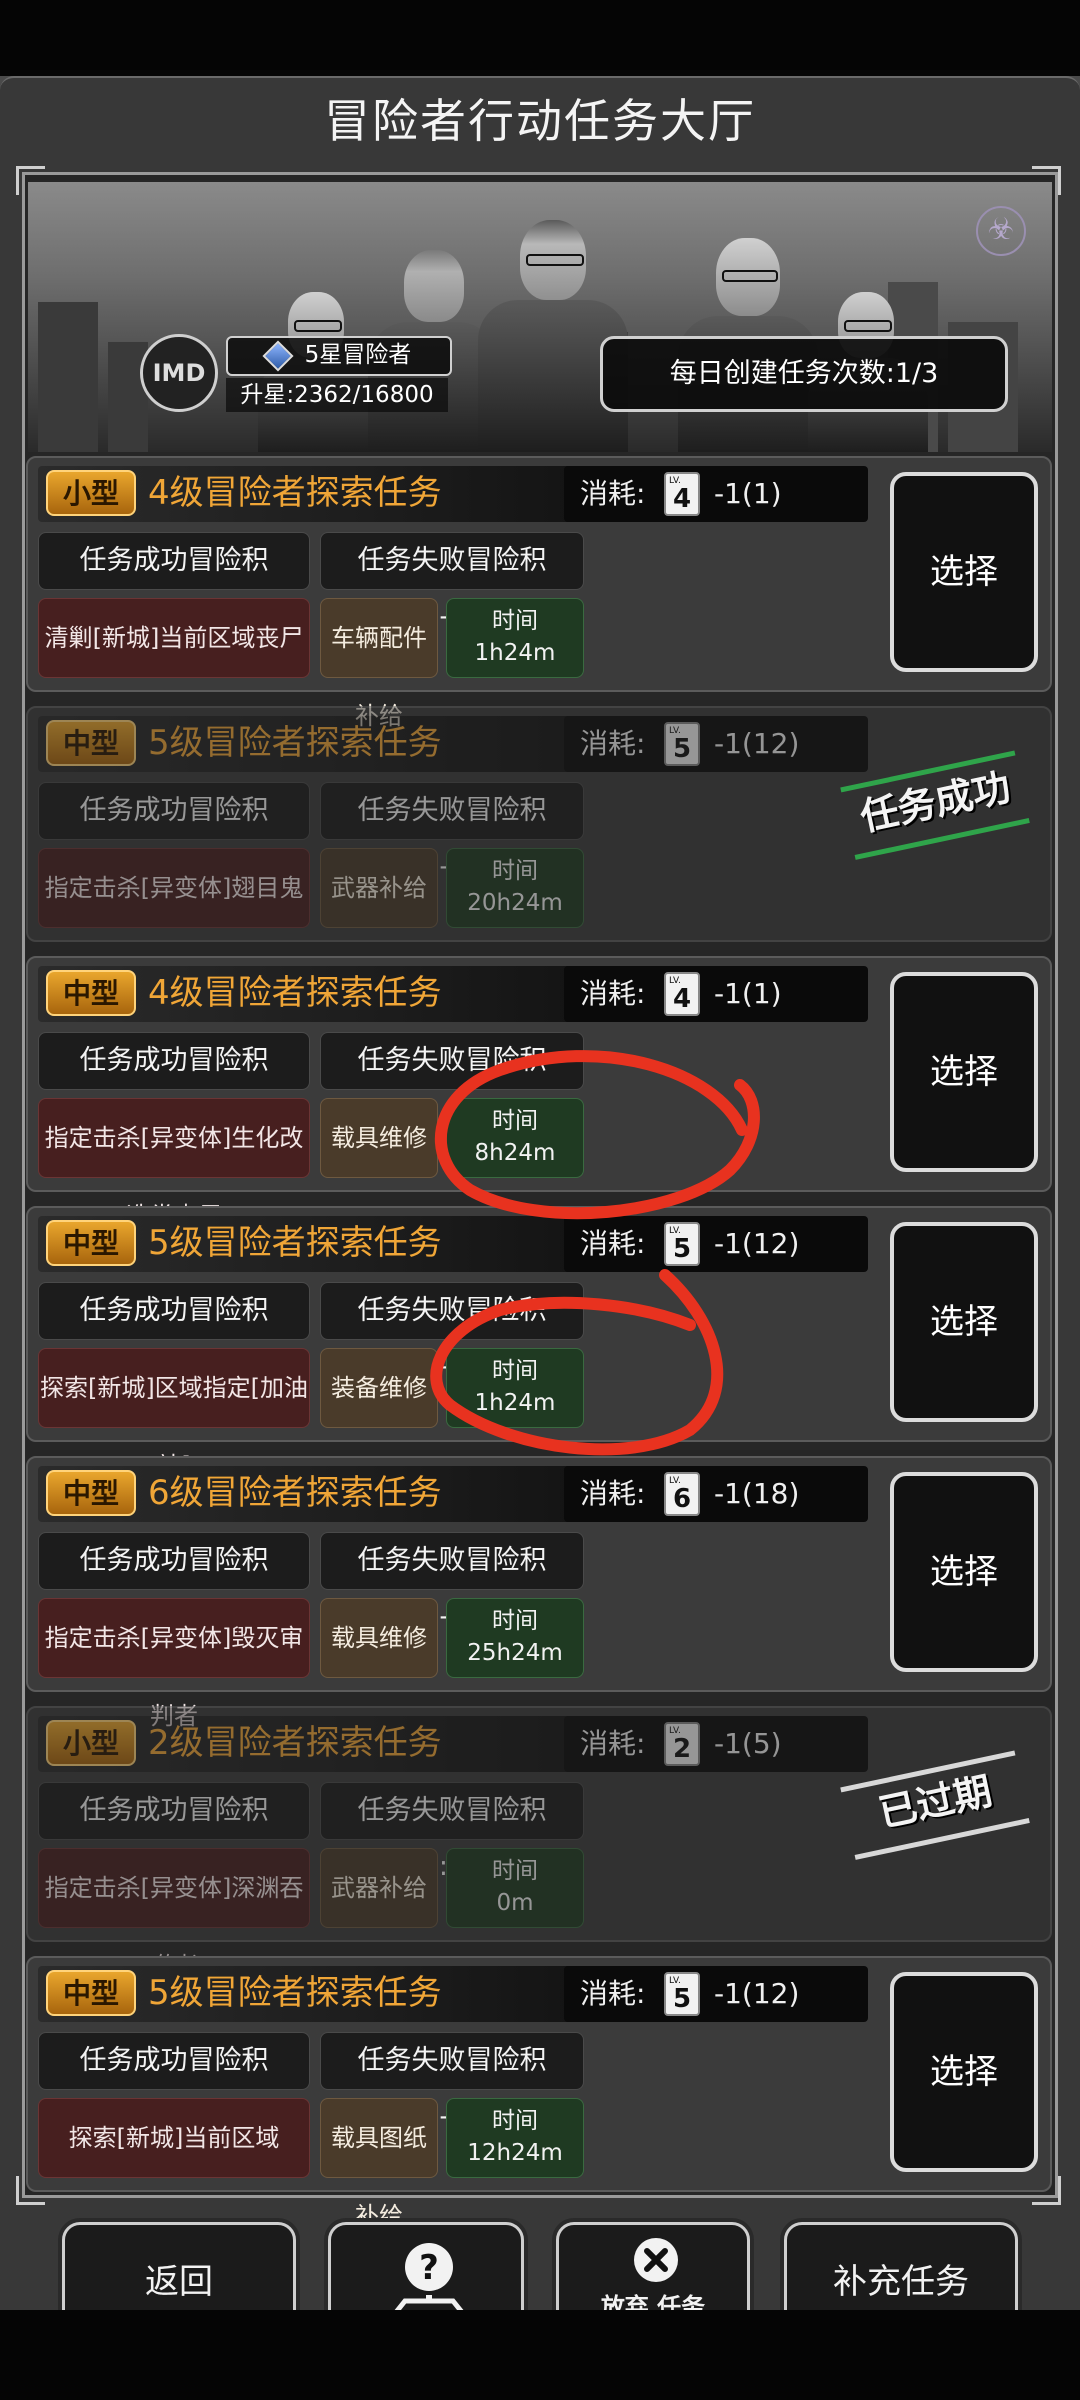 The width and height of the screenshot is (1080, 2400). I want to click on close-circle-icon, so click(656, 2260).